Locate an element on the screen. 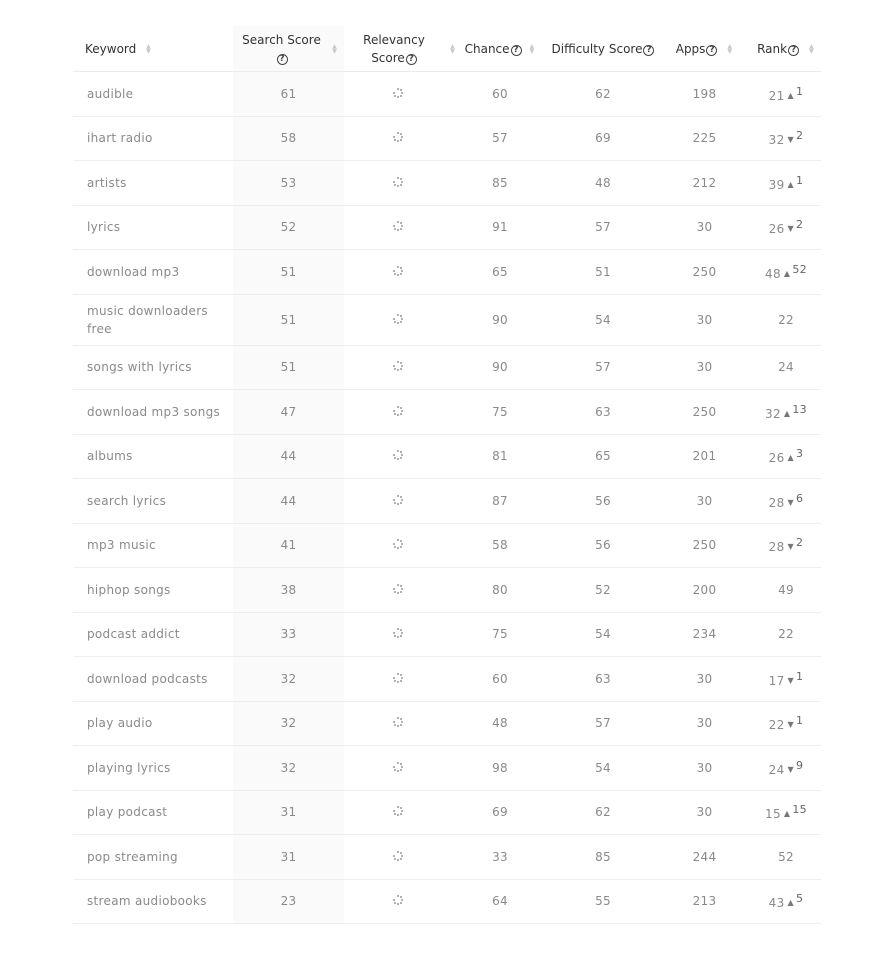 The width and height of the screenshot is (886, 958). difficulty-score-cell: 65 is located at coordinates (603, 456).